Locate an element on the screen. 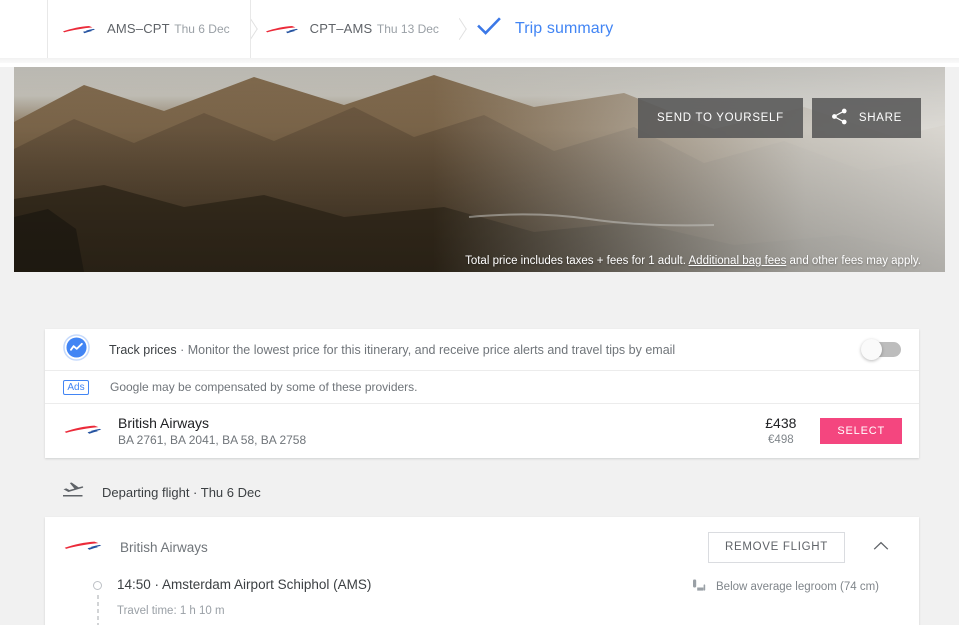 This screenshot has width=959, height=625. segment-departure-text: 14:50 · Amsterdam Airport Schiphol (AMS) is located at coordinates (244, 584).